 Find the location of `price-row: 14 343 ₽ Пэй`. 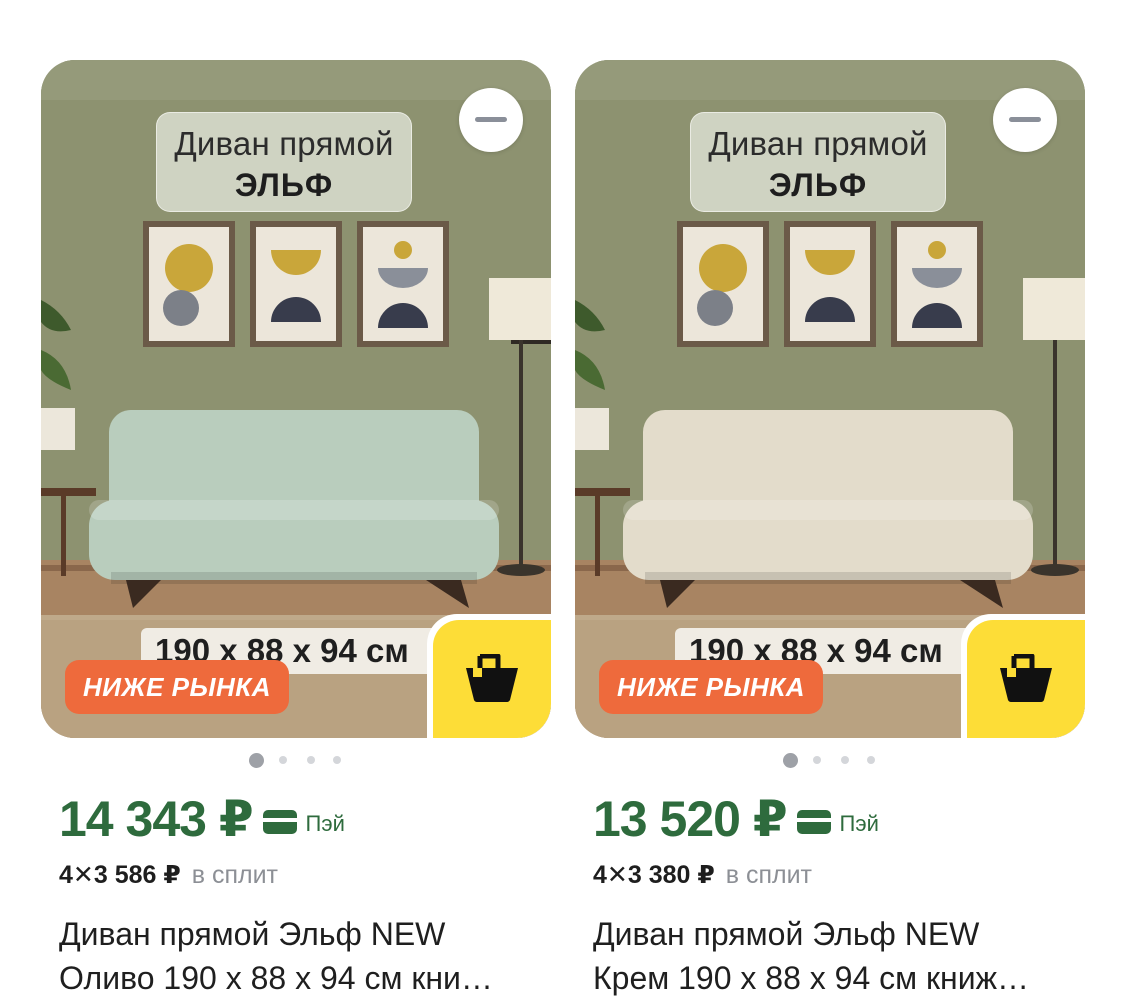

price-row: 14 343 ₽ Пэй is located at coordinates (202, 820).